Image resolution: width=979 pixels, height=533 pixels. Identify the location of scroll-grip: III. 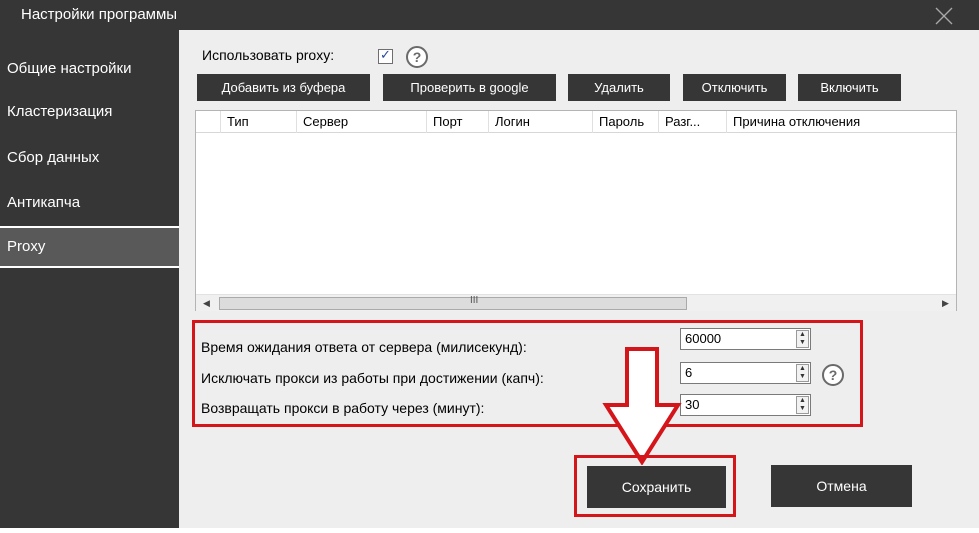
(474, 300).